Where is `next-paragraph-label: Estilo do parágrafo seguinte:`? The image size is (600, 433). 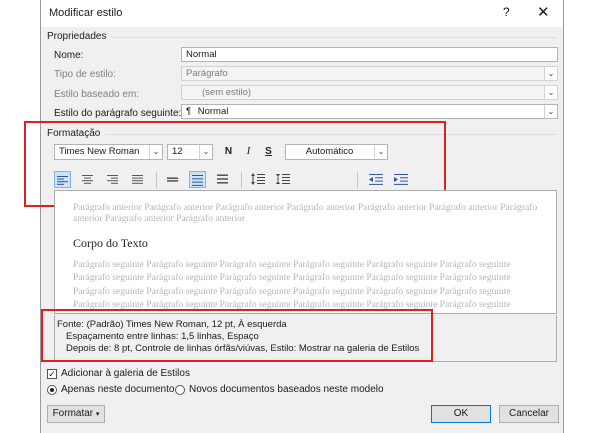
next-paragraph-label: Estilo do parágrafo seguinte: is located at coordinates (118, 113).